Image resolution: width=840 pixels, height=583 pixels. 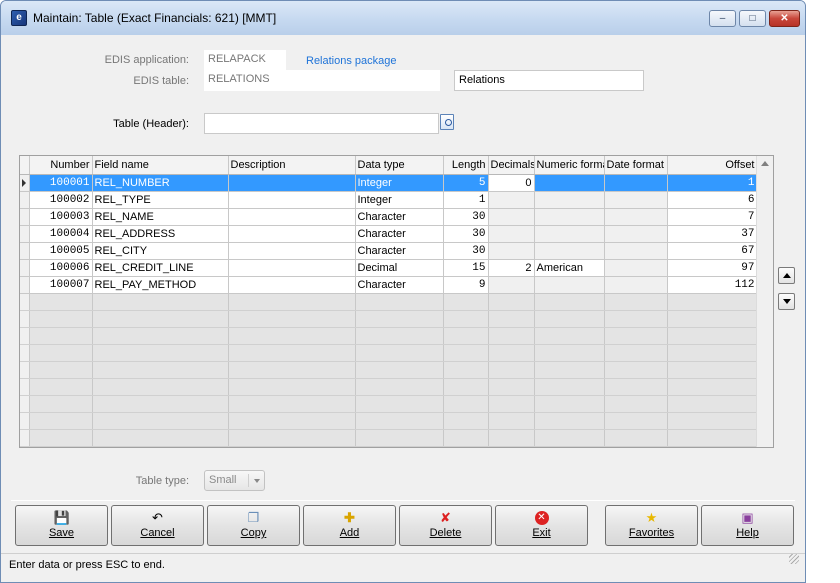 I want to click on column-header-field-name: Field name, so click(x=160, y=165).